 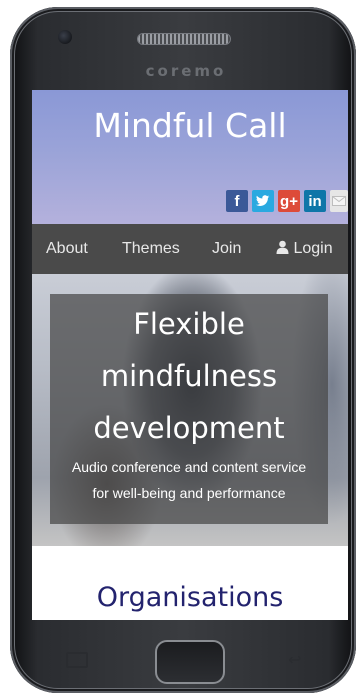 What do you see at coordinates (189, 324) in the screenshot?
I see `hero-line-1: Flexible` at bounding box center [189, 324].